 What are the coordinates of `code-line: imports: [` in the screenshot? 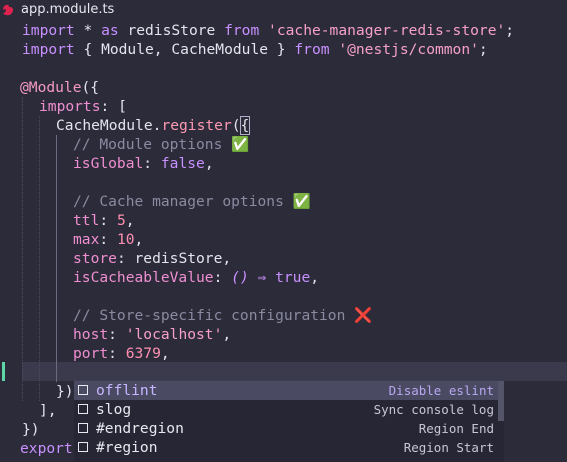 It's located at (83, 106).